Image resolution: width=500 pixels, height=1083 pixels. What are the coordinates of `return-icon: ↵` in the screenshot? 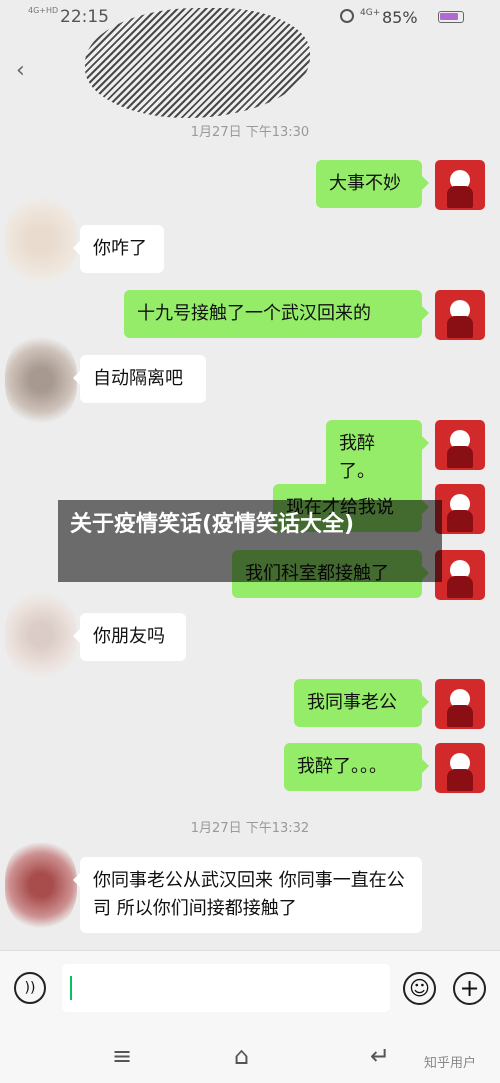 It's located at (380, 1056).